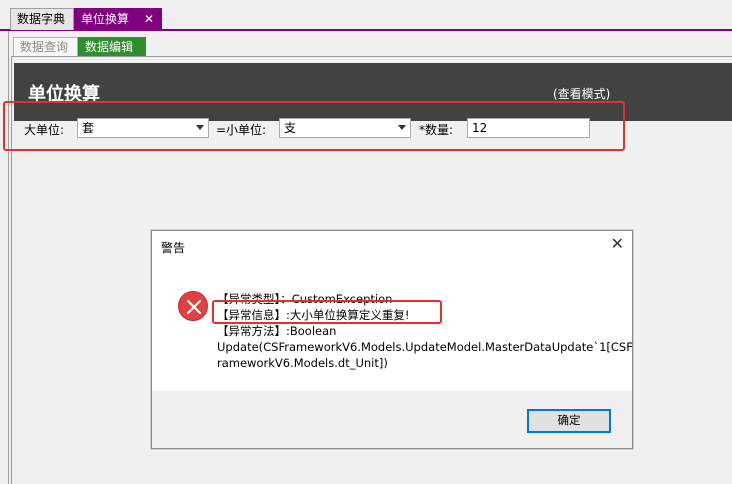 The width and height of the screenshot is (732, 484). Describe the element at coordinates (392, 245) in the screenshot. I see `dialog-titlebar: 警告 ✕` at that location.